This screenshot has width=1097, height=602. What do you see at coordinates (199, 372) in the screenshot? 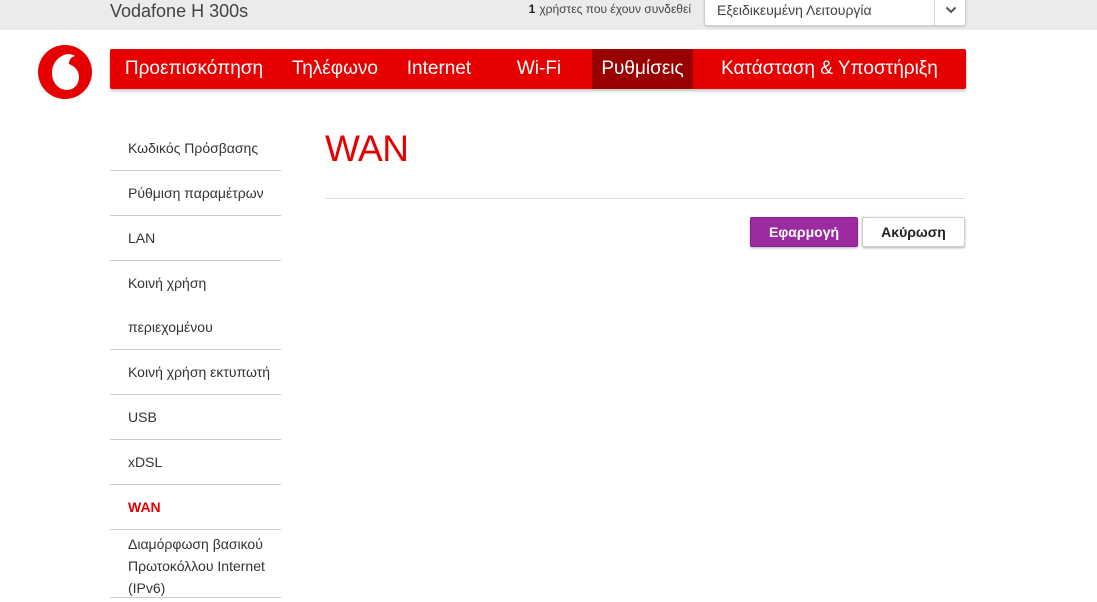
I see `sidebar-item-label: Κοινή χρήση εκτυπωτή` at bounding box center [199, 372].